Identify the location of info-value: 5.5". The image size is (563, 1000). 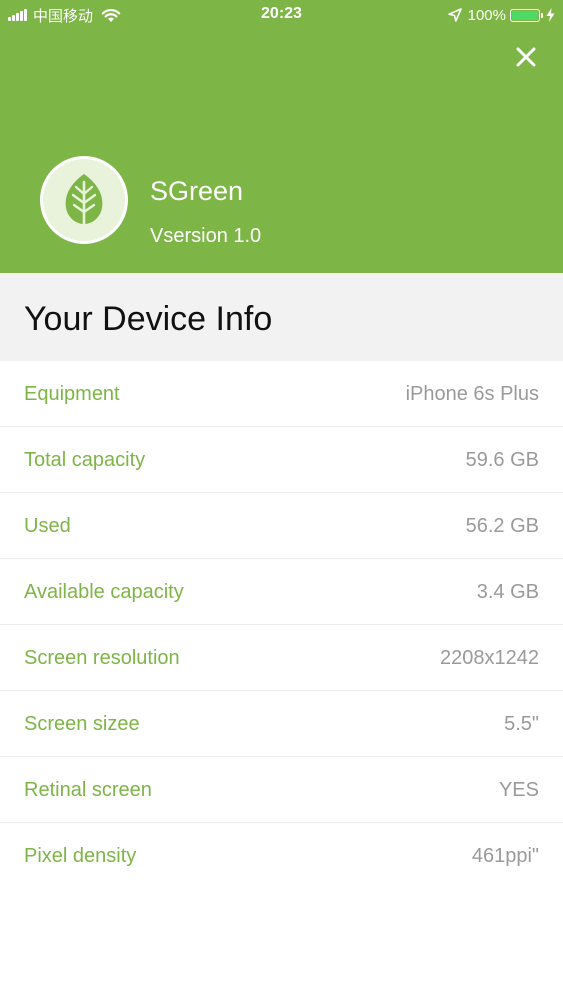
(521, 724).